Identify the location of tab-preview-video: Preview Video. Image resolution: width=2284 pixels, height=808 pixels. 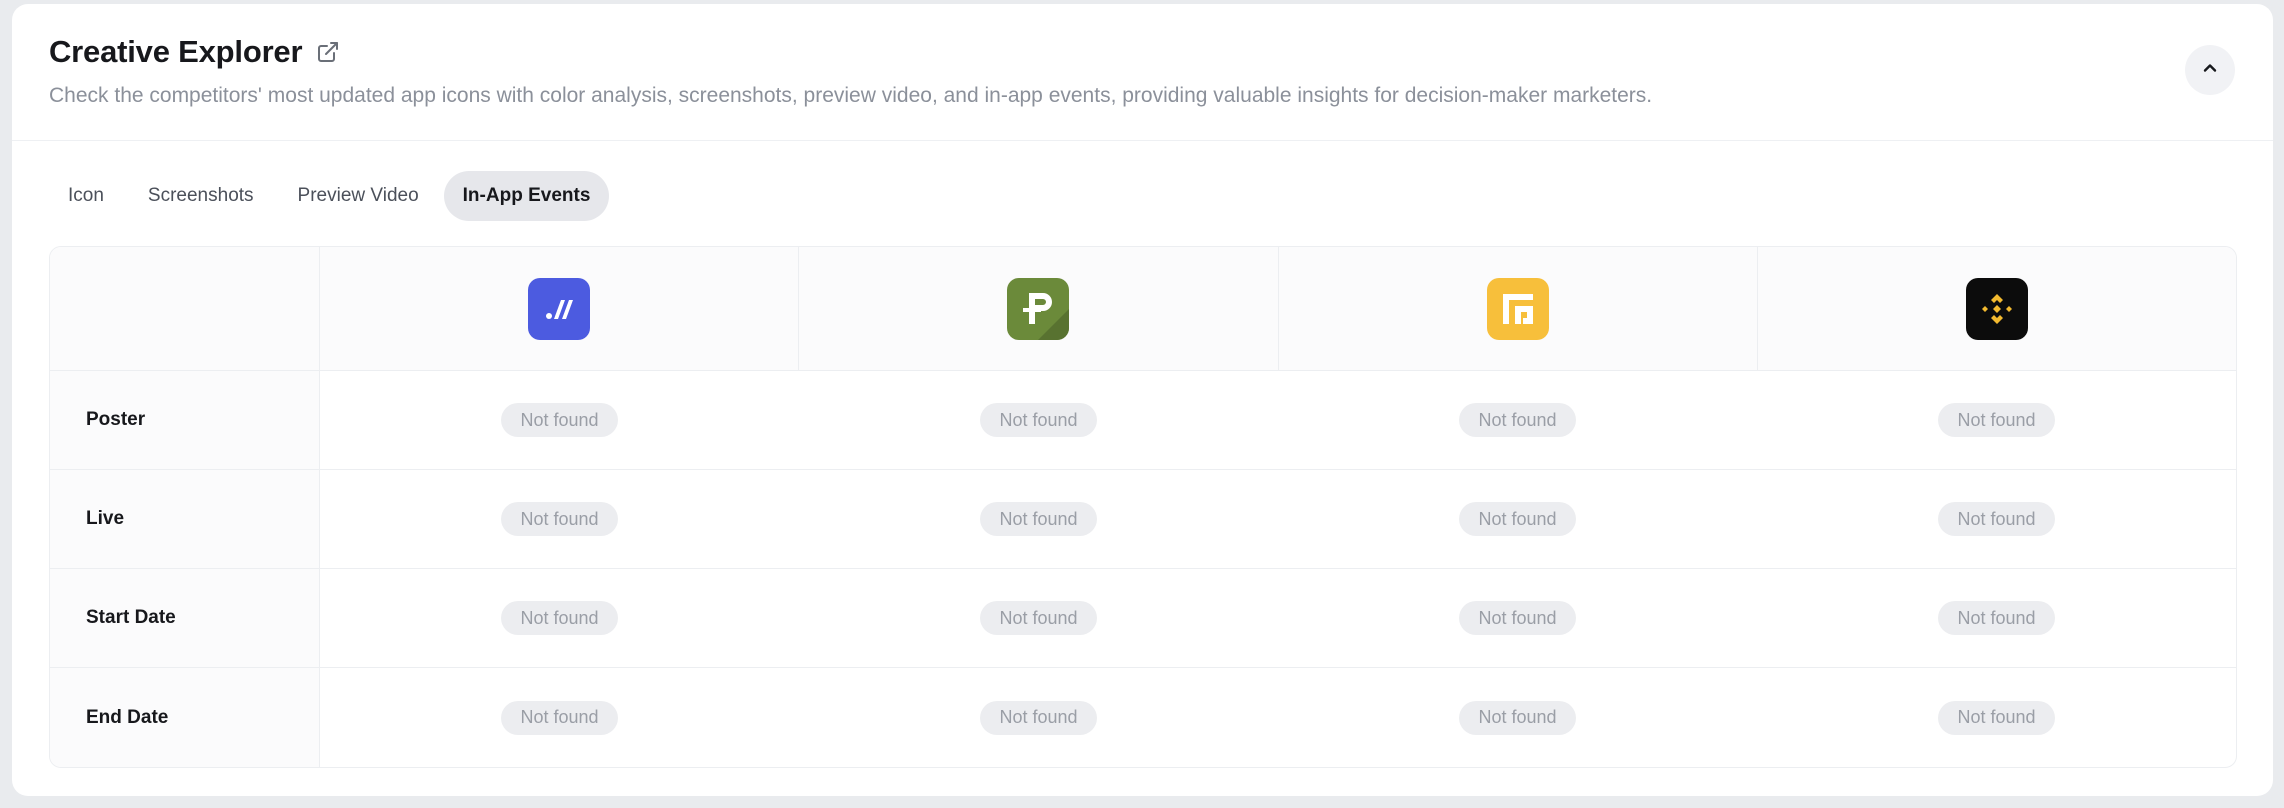
(358, 196).